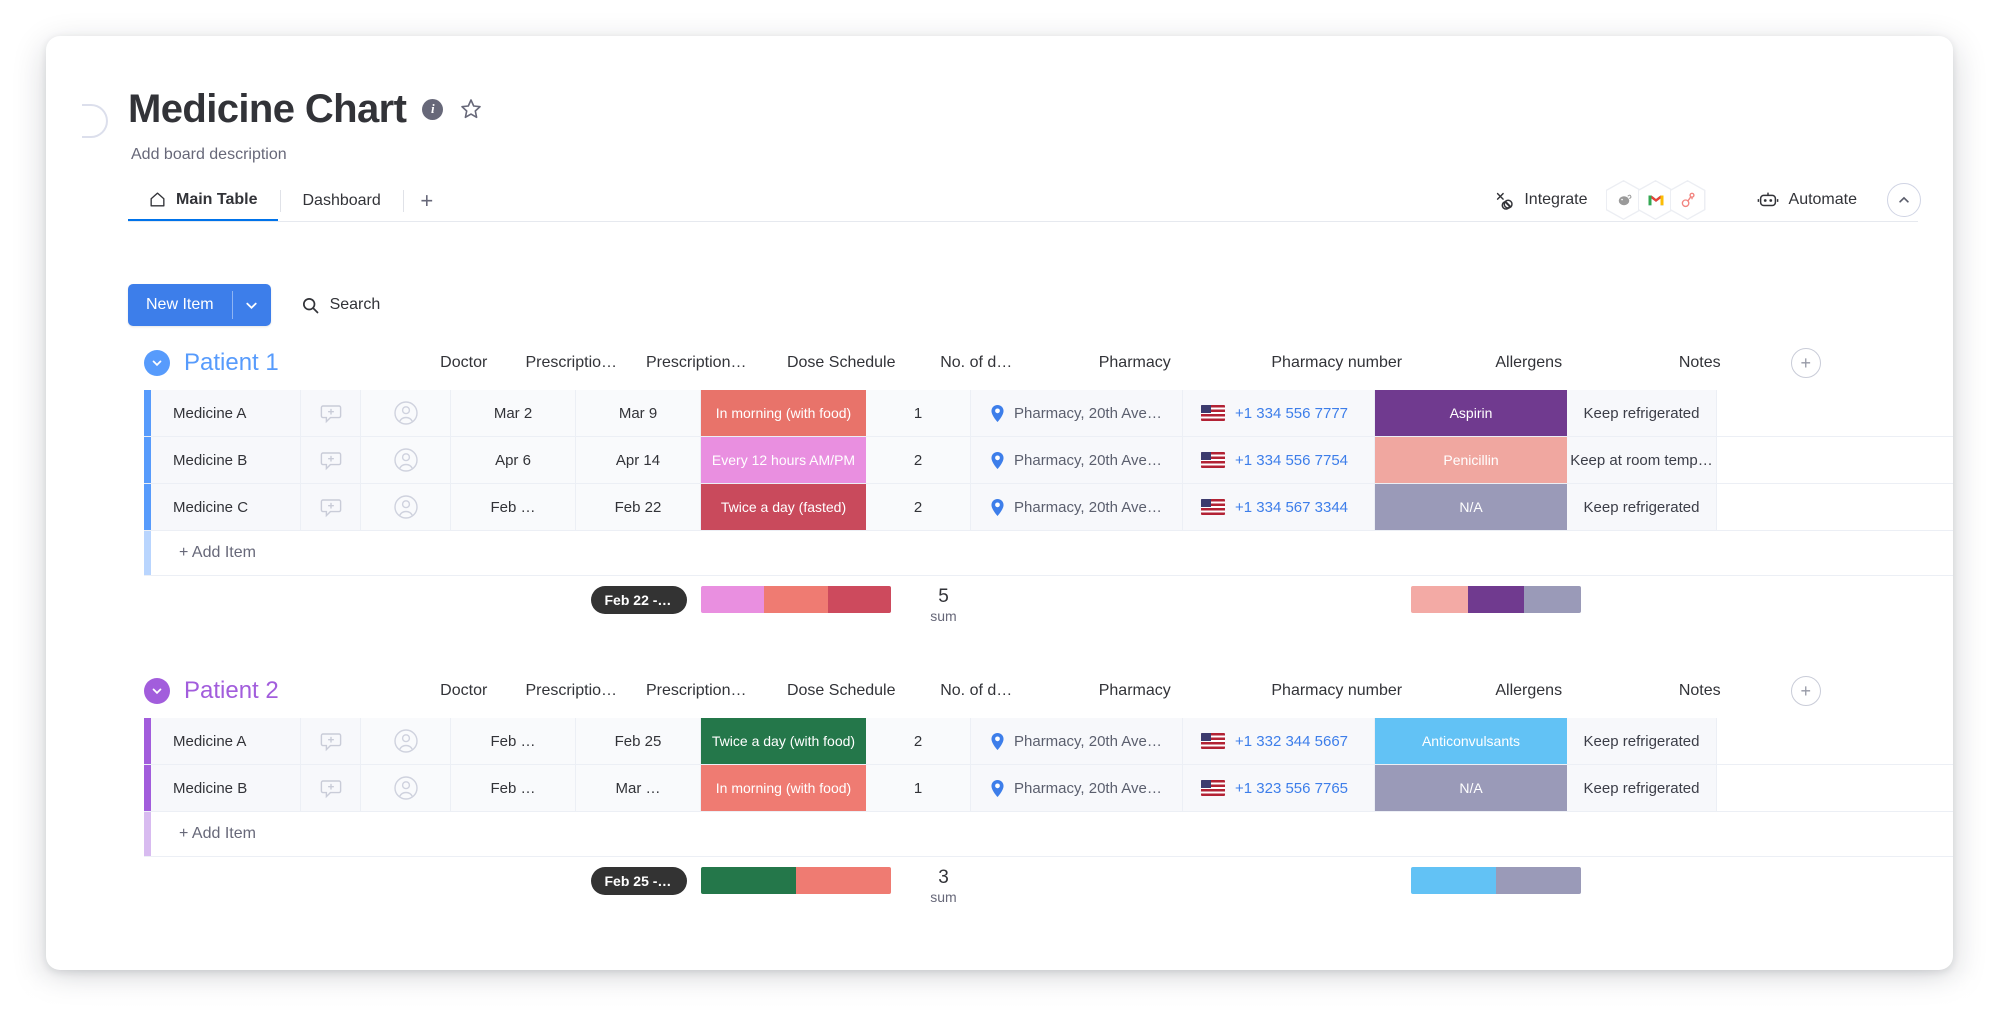 The height and width of the screenshot is (1036, 1999). Describe the element at coordinates (1279, 741) in the screenshot. I see `cell-pharmacy-number: +1 332 344 5667` at that location.